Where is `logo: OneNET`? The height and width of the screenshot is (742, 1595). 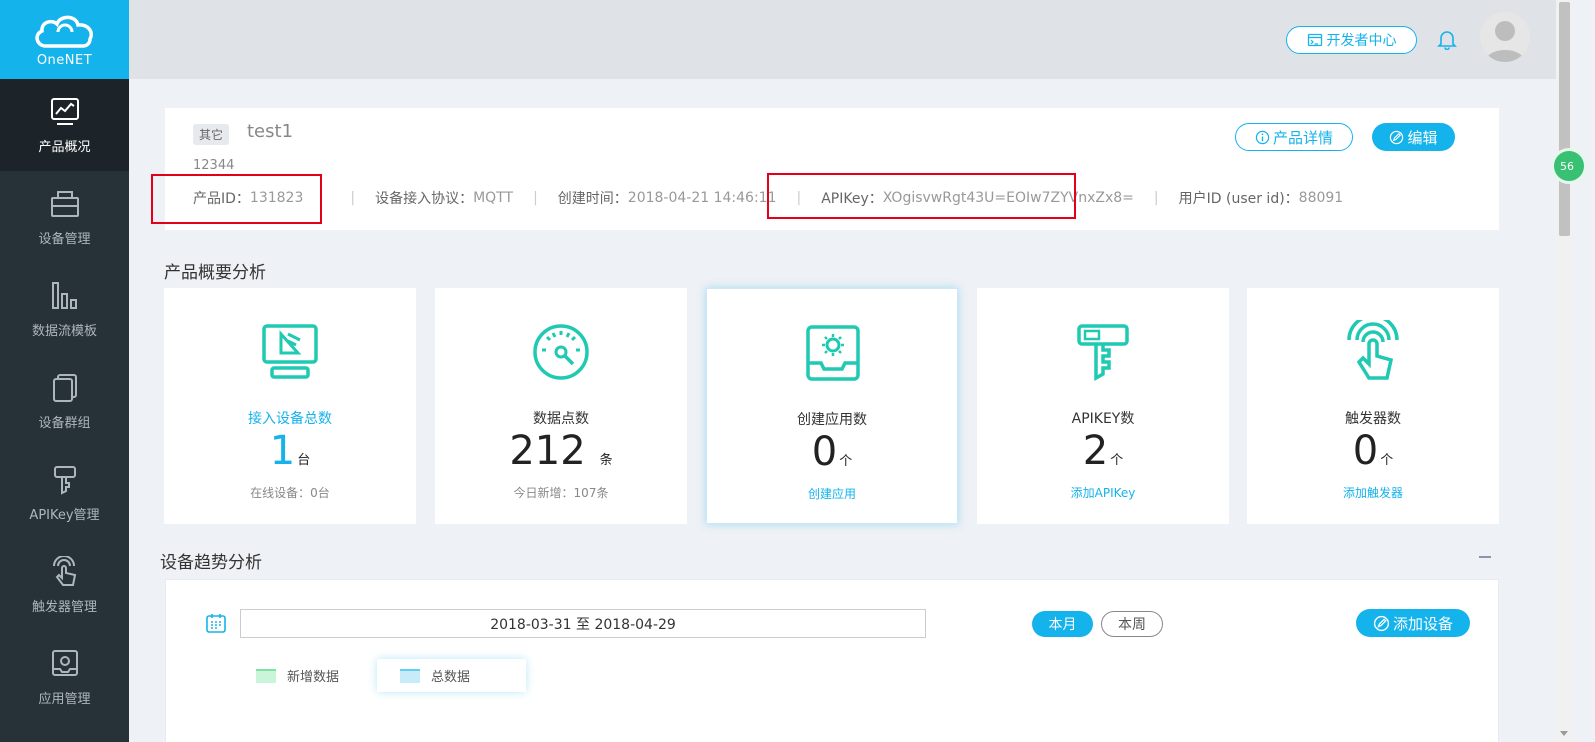
logo: OneNET is located at coordinates (64, 39).